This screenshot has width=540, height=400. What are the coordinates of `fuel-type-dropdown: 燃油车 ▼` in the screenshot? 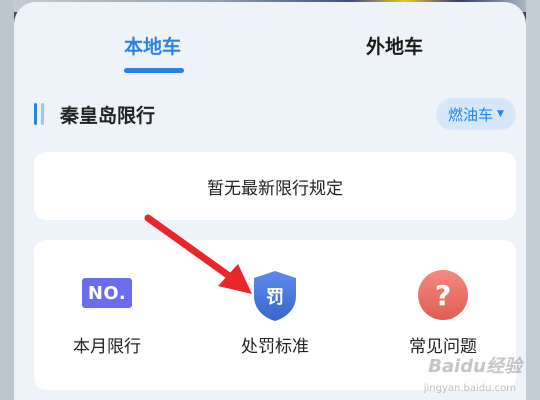 It's located at (476, 114).